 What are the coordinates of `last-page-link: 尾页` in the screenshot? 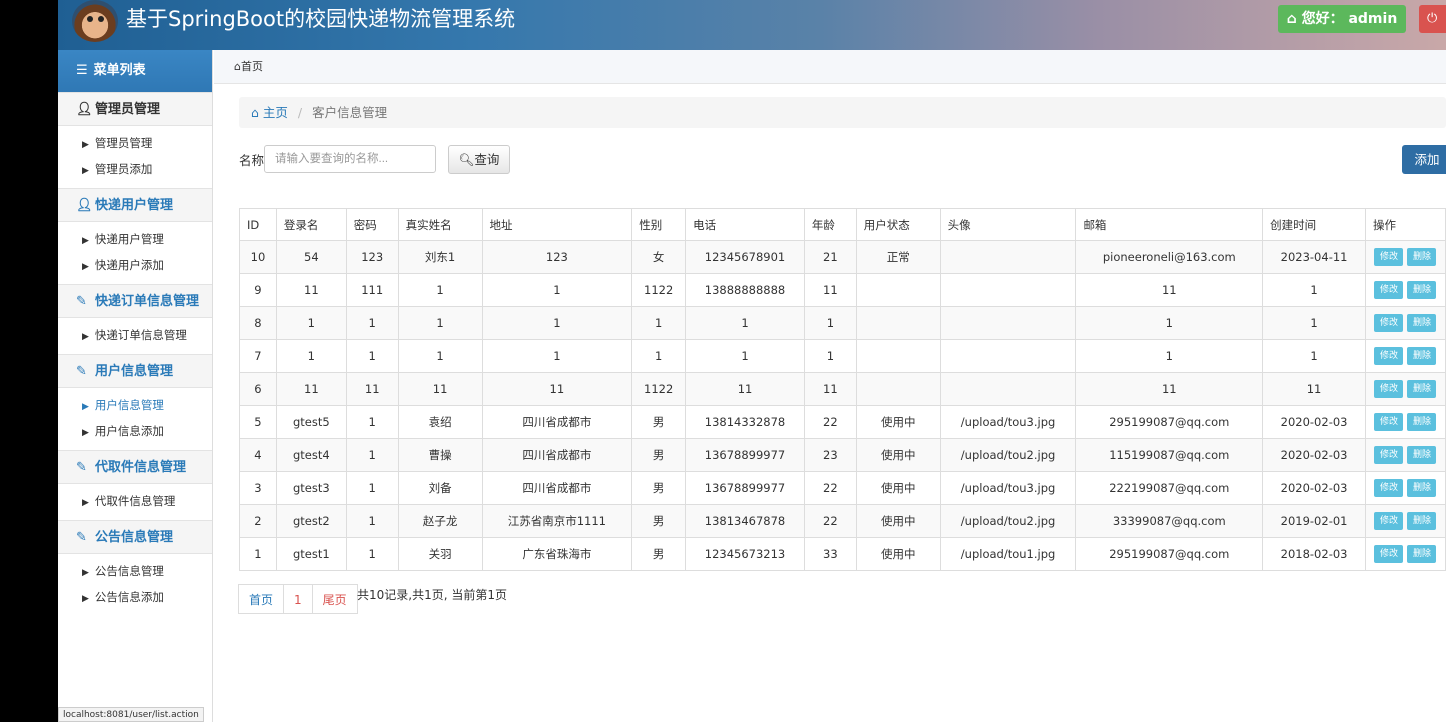 It's located at (334, 599).